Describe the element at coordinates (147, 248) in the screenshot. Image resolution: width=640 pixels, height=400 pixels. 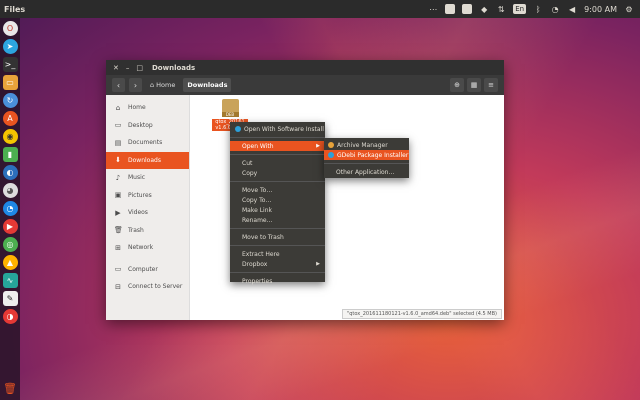
I see `sidebar-item-network: ⊞ Network` at that location.